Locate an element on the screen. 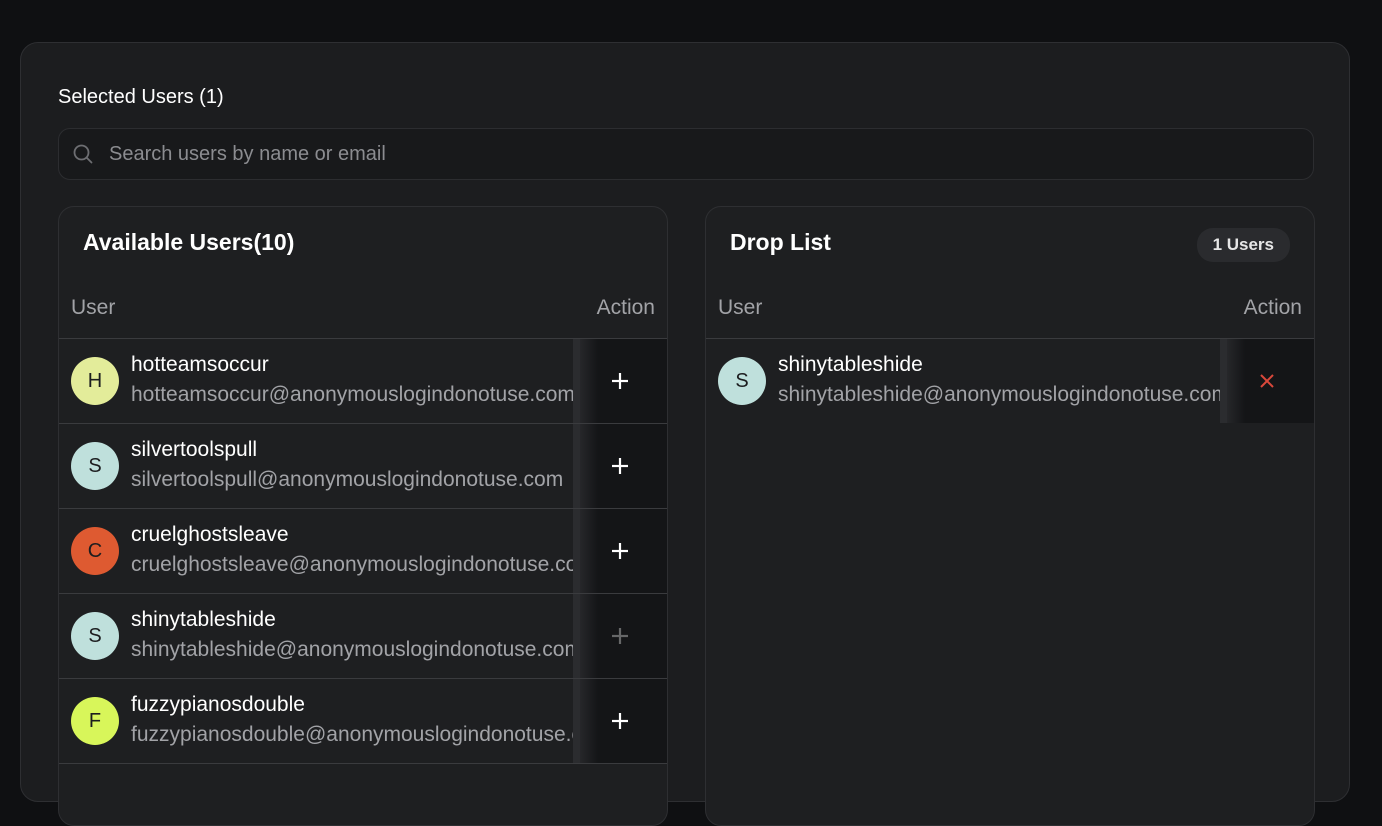 The height and width of the screenshot is (826, 1382). selected-users-label: Selected Users (1) is located at coordinates (141, 97).